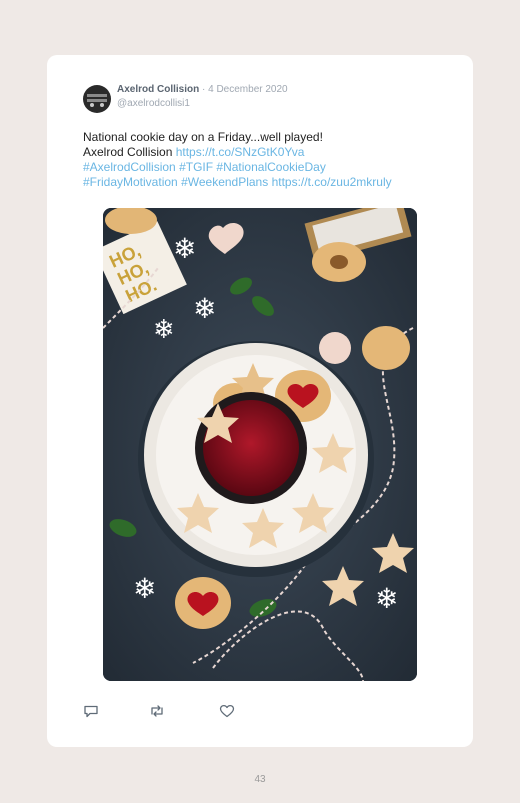 This screenshot has width=520, height=803. I want to click on hashtag-link: #WeekendPlans, so click(224, 182).